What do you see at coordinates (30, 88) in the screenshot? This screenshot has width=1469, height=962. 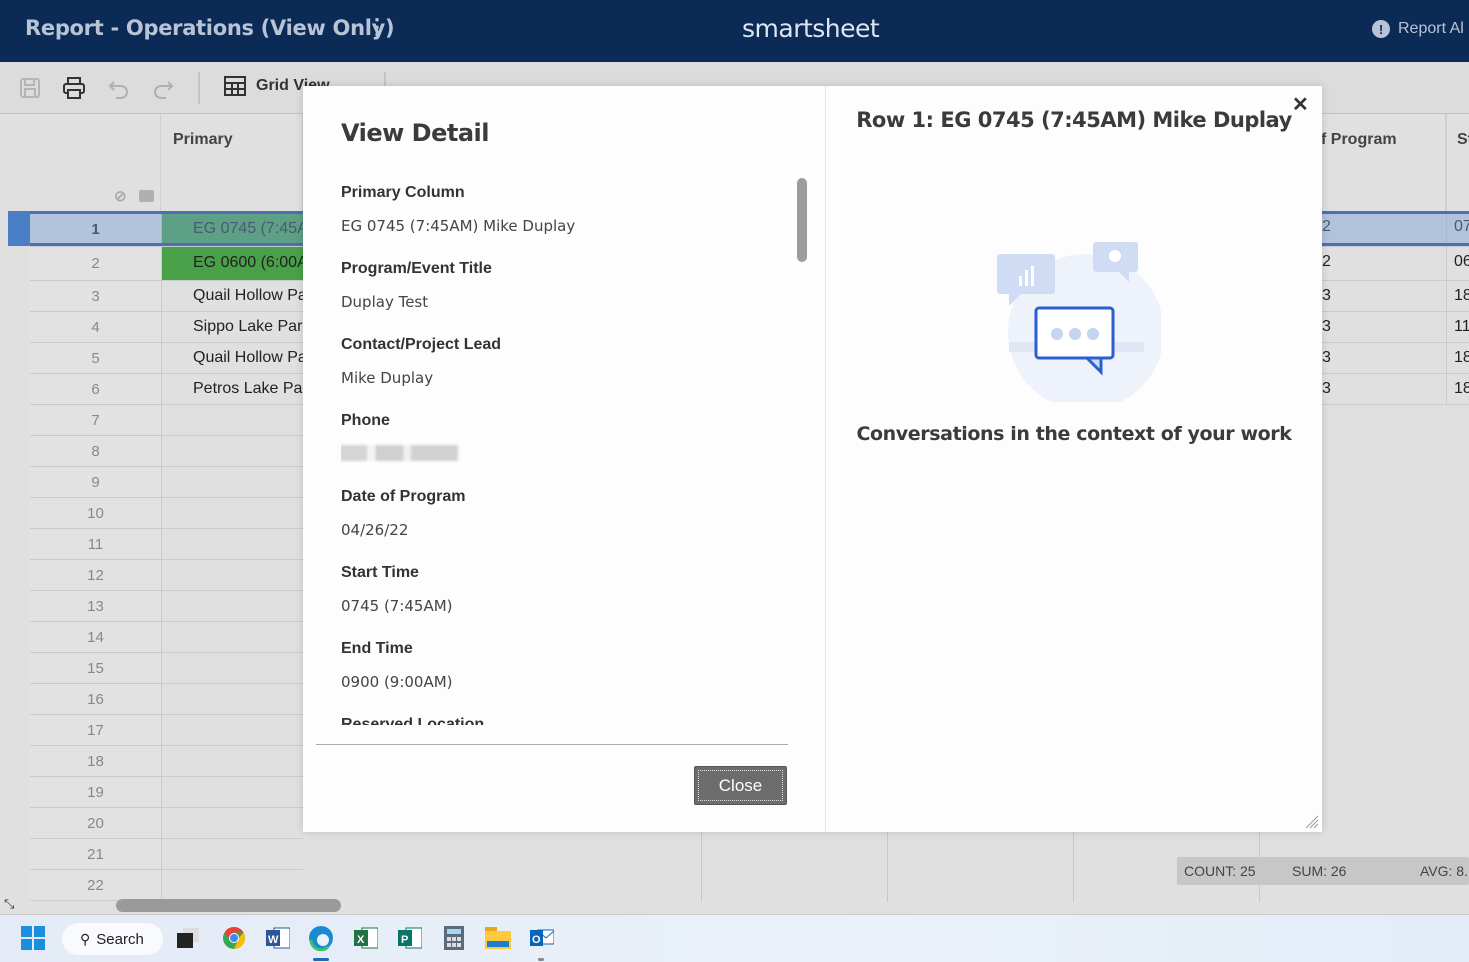 I see `save-icon` at bounding box center [30, 88].